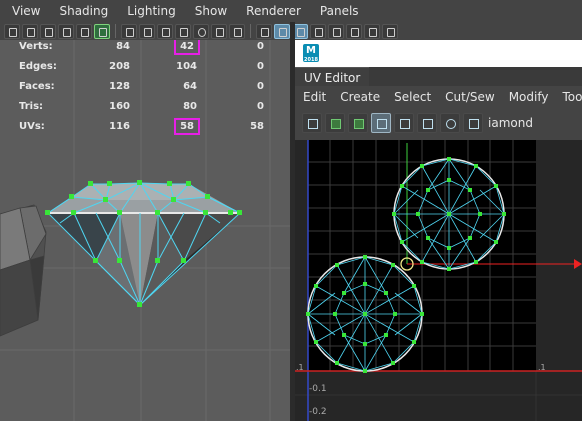 The height and width of the screenshot is (421, 582). I want to click on hud-value: 84, so click(123, 46).